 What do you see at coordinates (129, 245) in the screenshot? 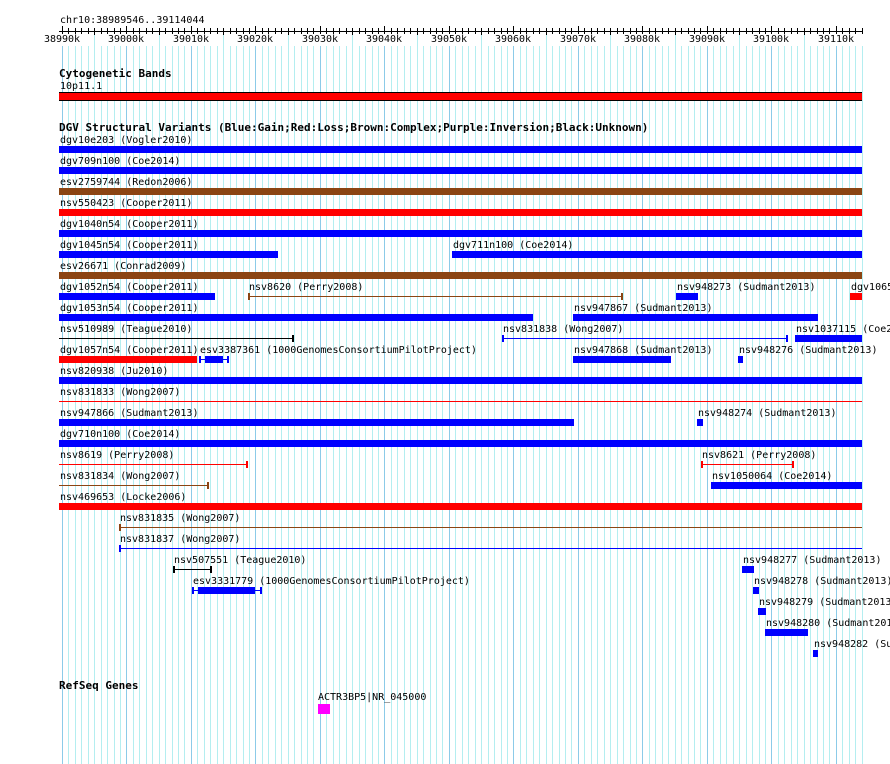
I see `sv-feature-label: dgv1045n54 (Cooper2011)` at bounding box center [129, 245].